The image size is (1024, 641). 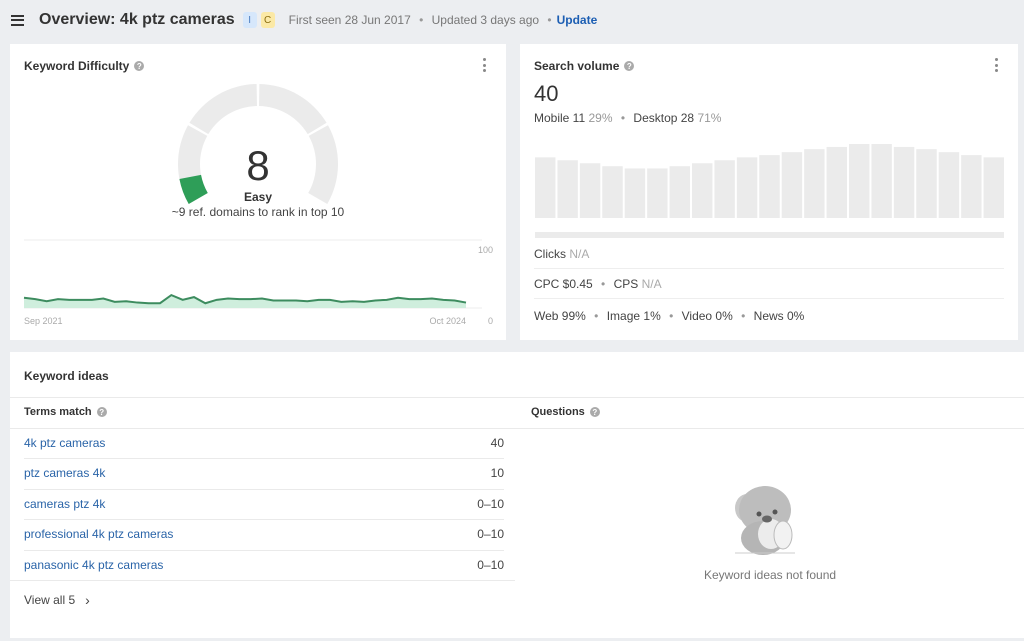 What do you see at coordinates (497, 443) in the screenshot?
I see `keyword-volume: 40` at bounding box center [497, 443].